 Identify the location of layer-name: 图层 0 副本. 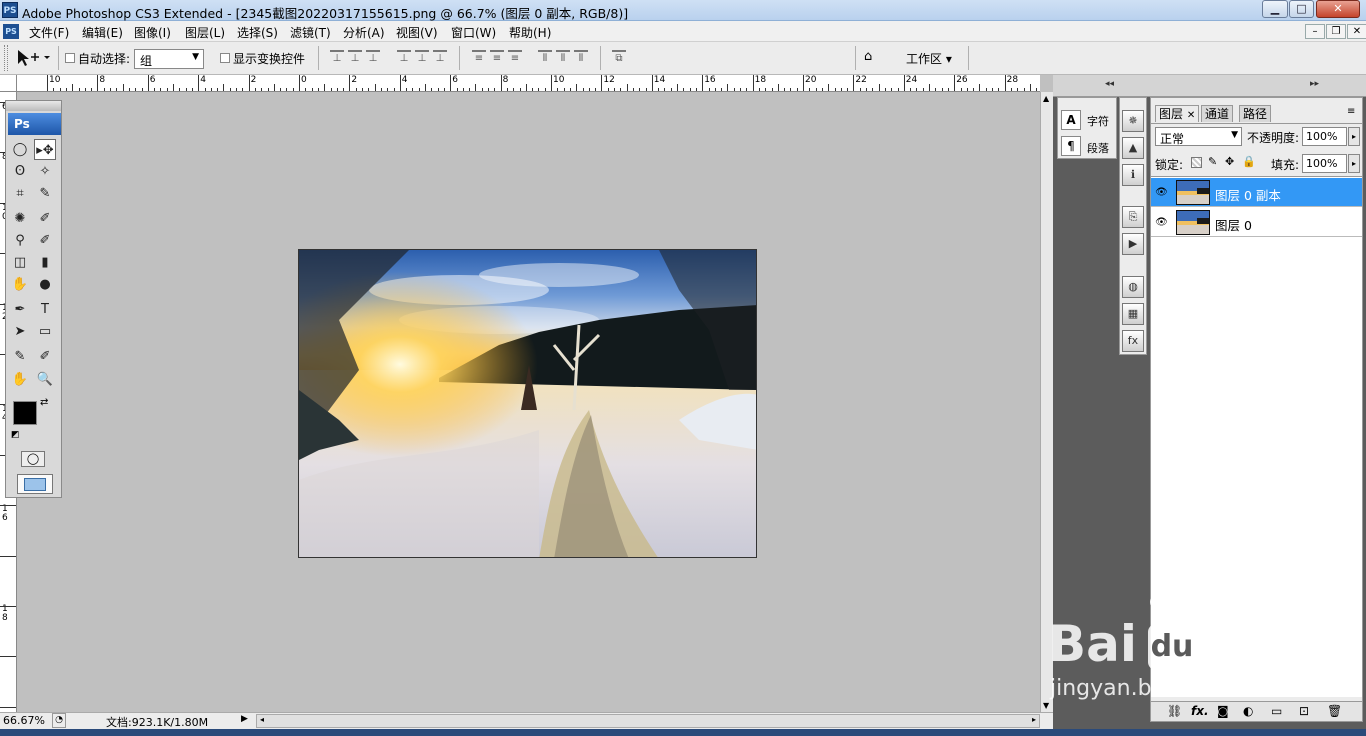
(1248, 194).